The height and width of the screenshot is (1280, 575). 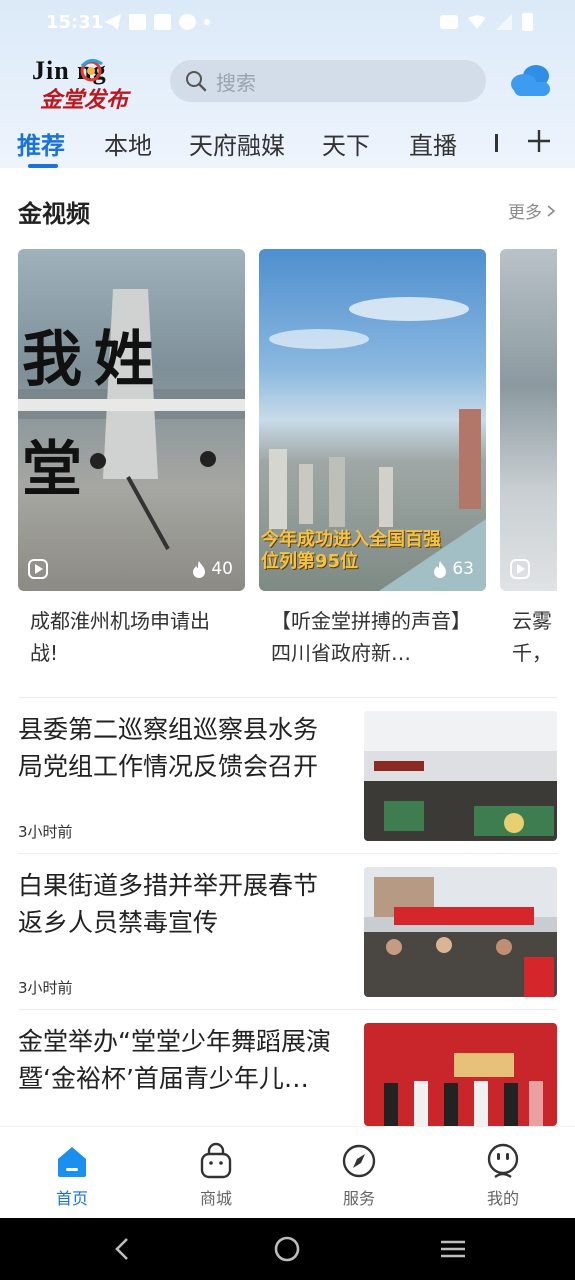 I want to click on nav-label: 商城, so click(x=215, y=1198).